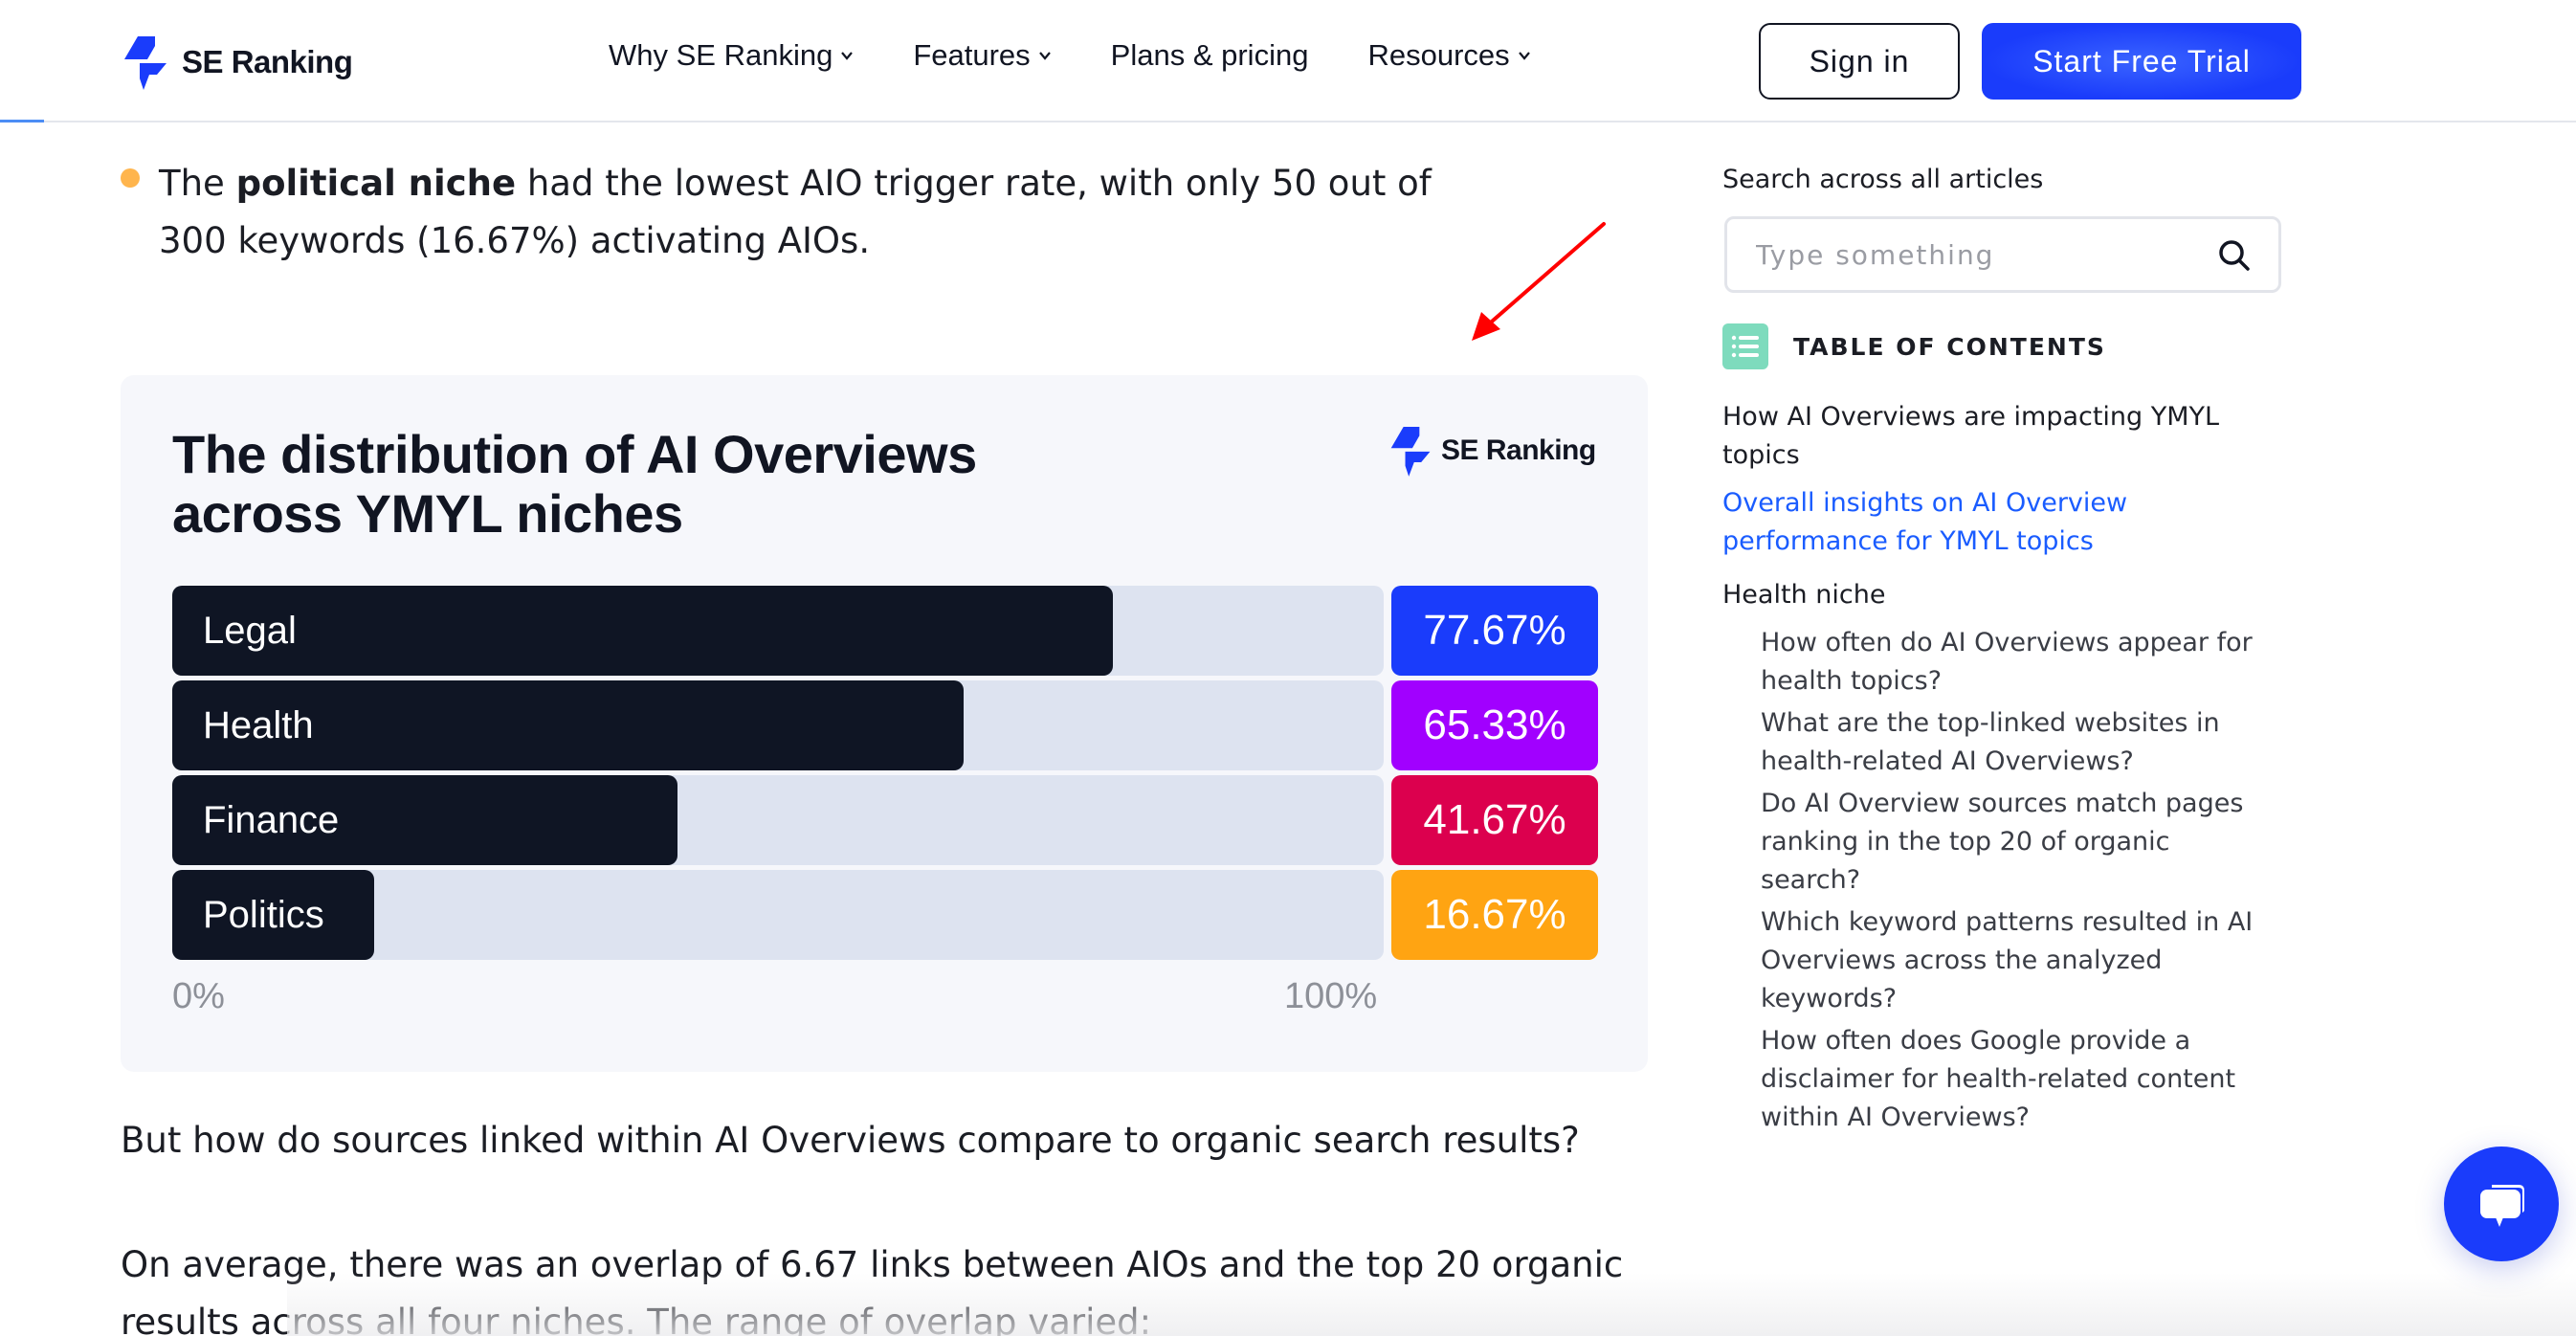  Describe the element at coordinates (258, 725) in the screenshot. I see `bar-category-label: Health` at that location.